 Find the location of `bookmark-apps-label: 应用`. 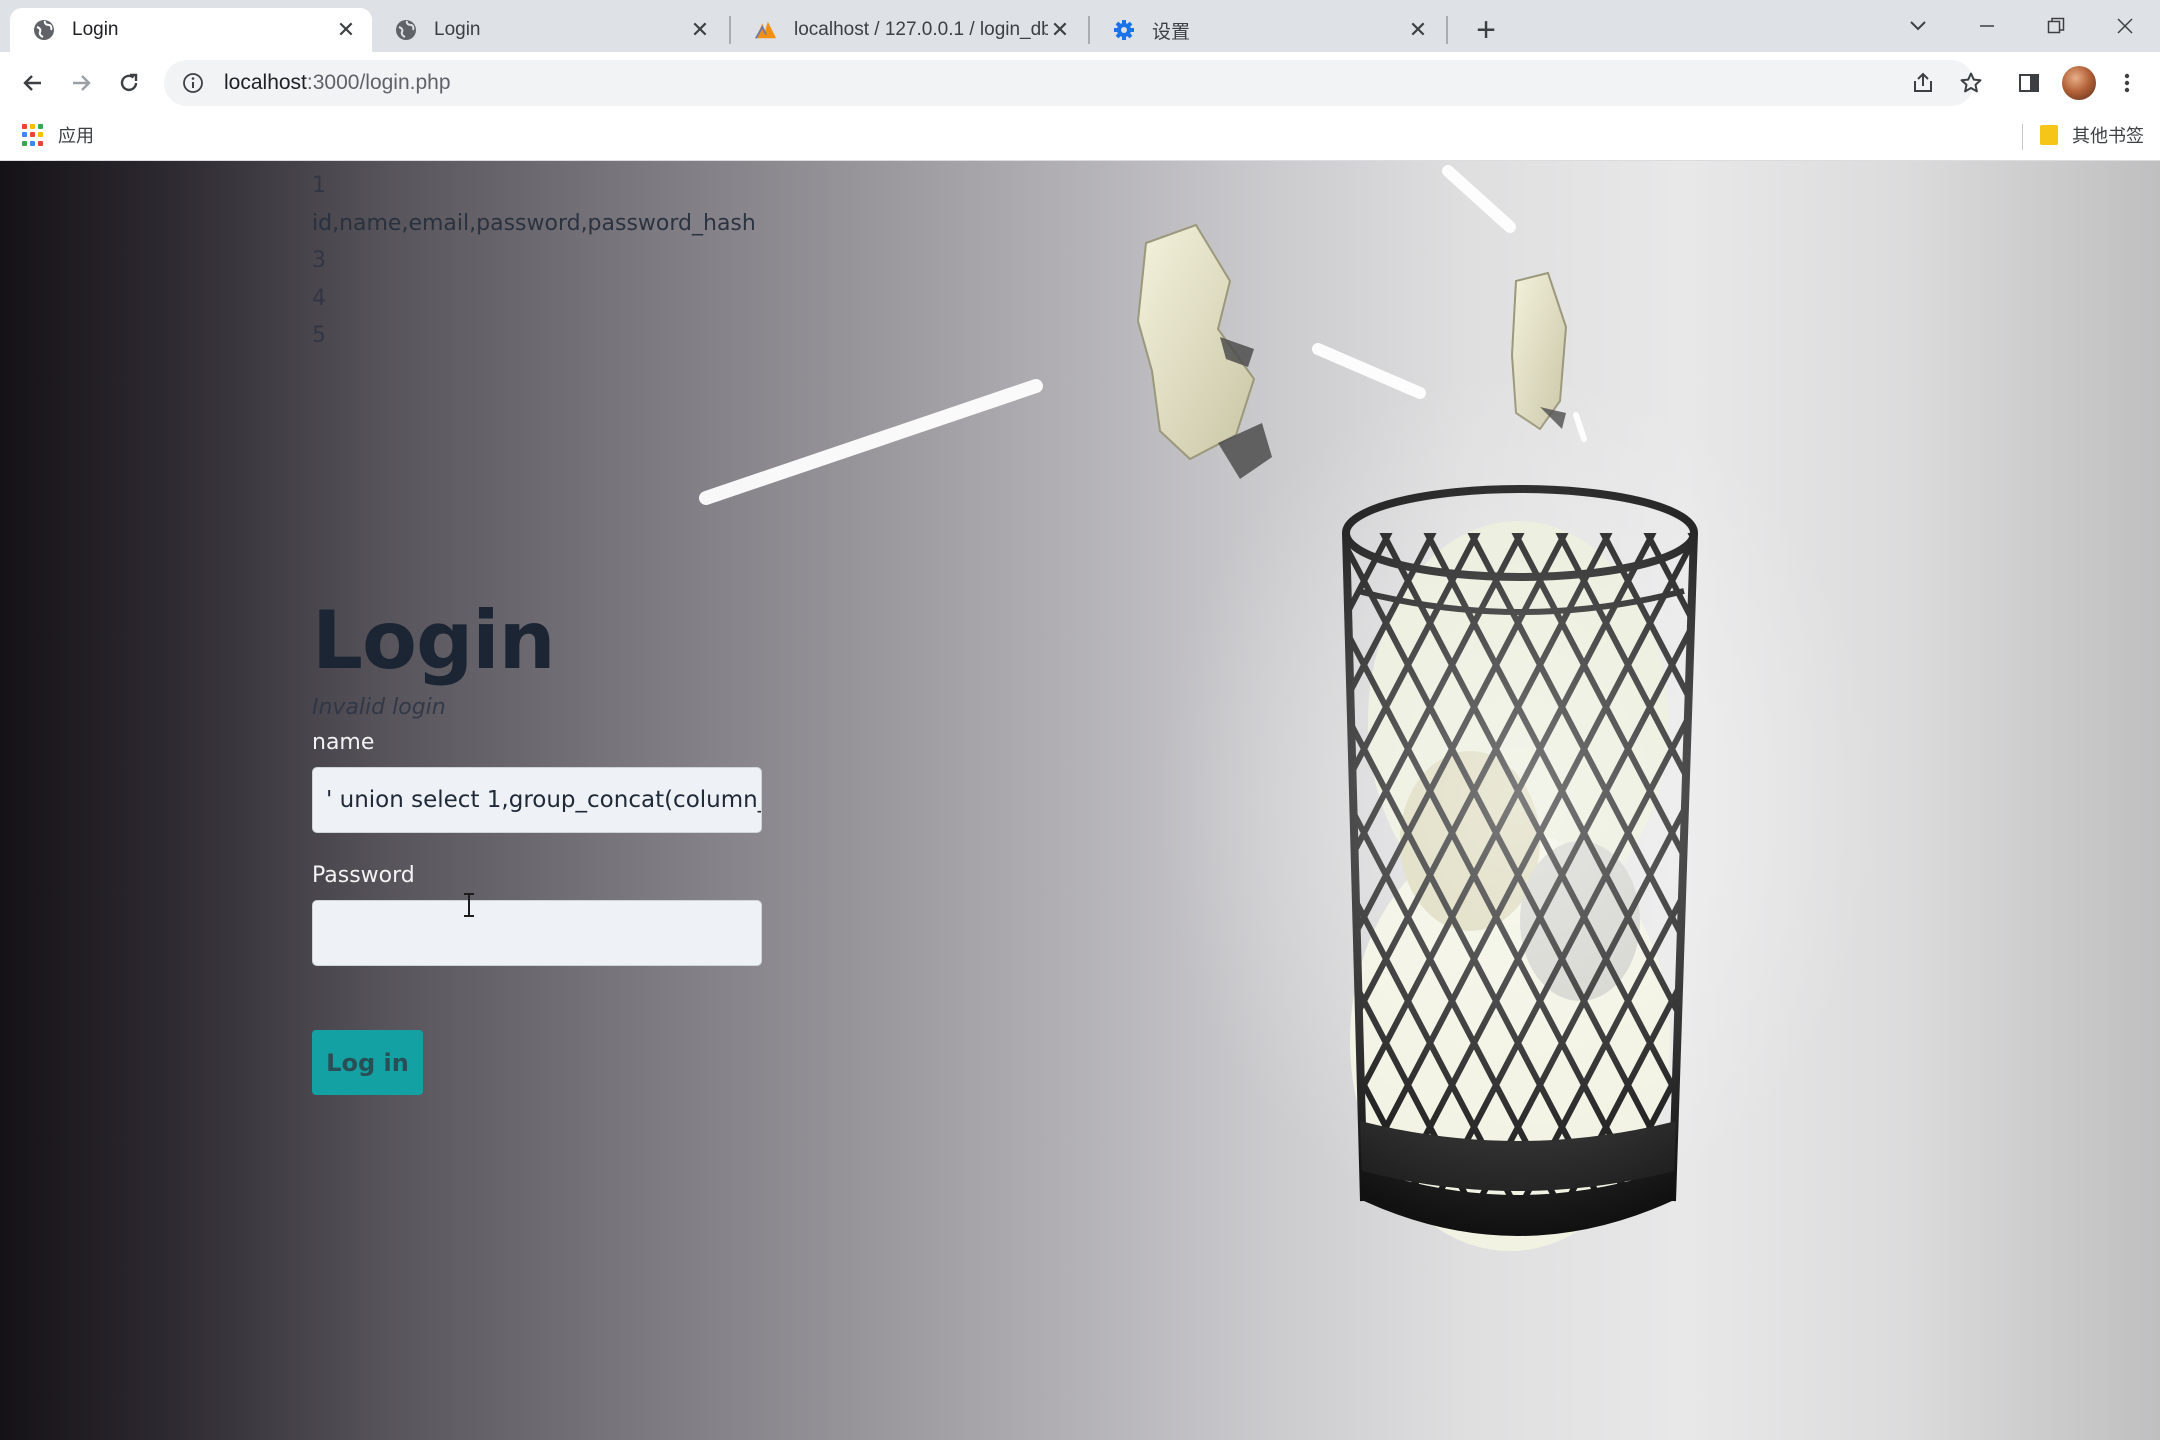

bookmark-apps-label: 应用 is located at coordinates (76, 136).